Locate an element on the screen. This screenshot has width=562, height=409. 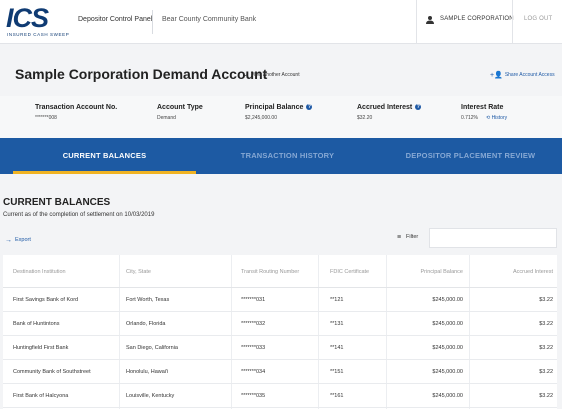
cell-institution: First Bank of Halcyona is located at coordinates (41, 396).